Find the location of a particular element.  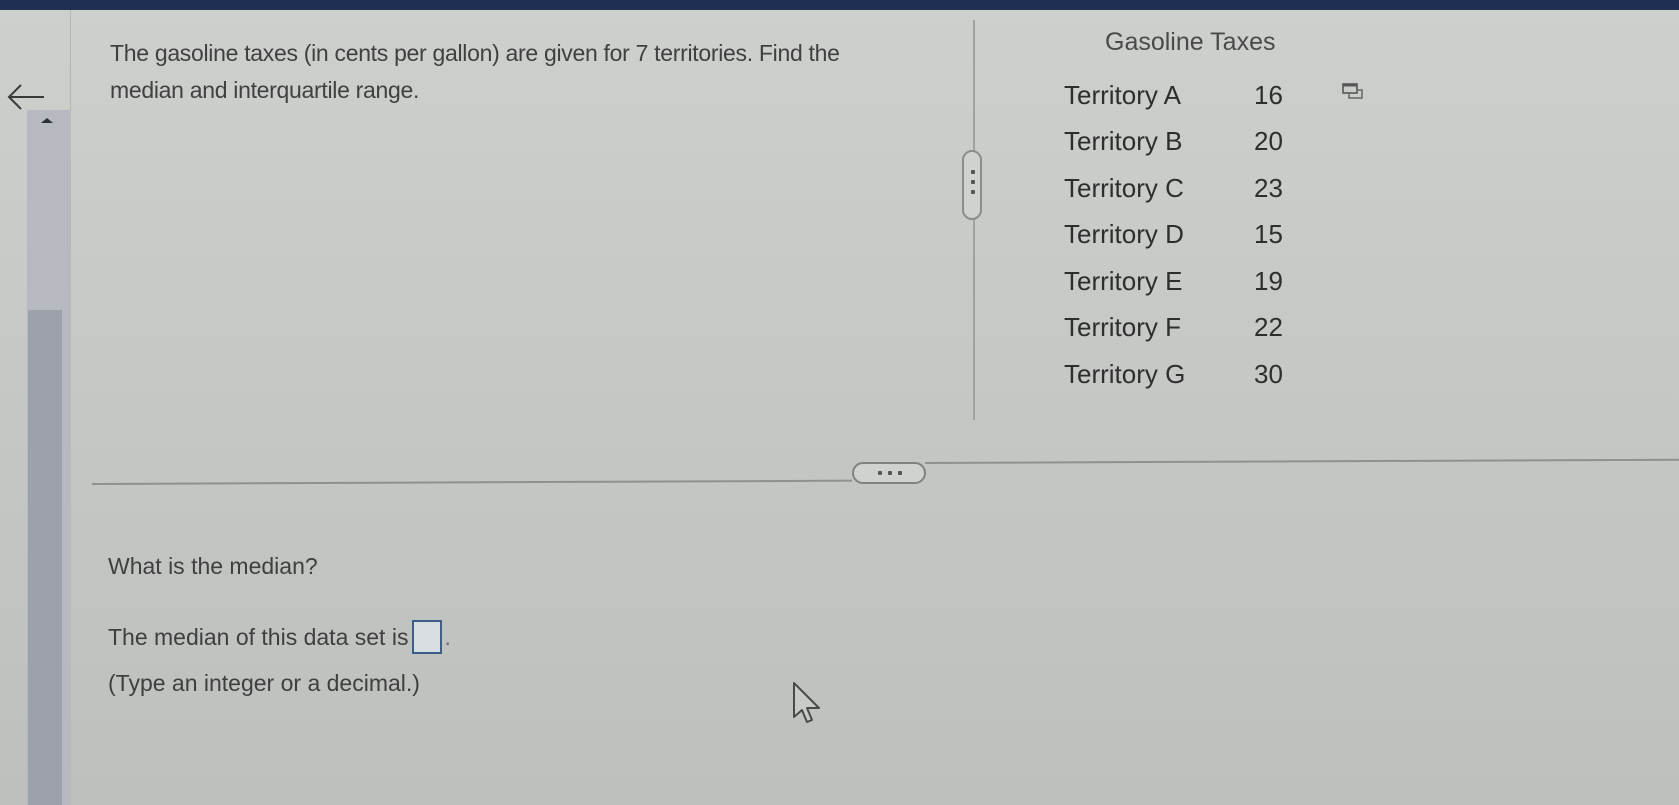

territory-label: Territory G is located at coordinates (1125, 373).